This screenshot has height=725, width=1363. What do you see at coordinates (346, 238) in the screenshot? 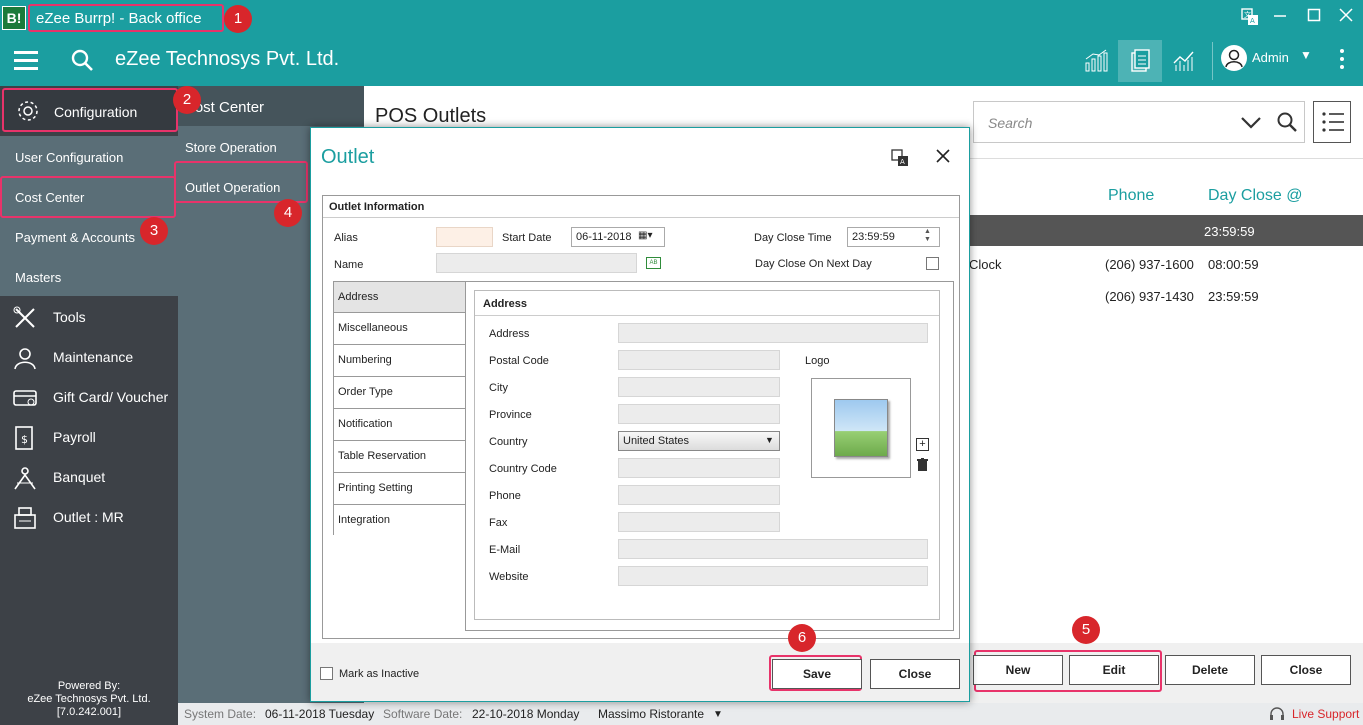
I see `alias-label: Alias` at bounding box center [346, 238].